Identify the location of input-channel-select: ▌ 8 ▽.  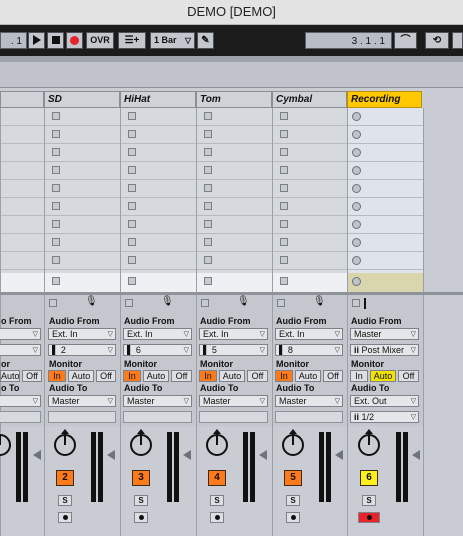
(309, 350).